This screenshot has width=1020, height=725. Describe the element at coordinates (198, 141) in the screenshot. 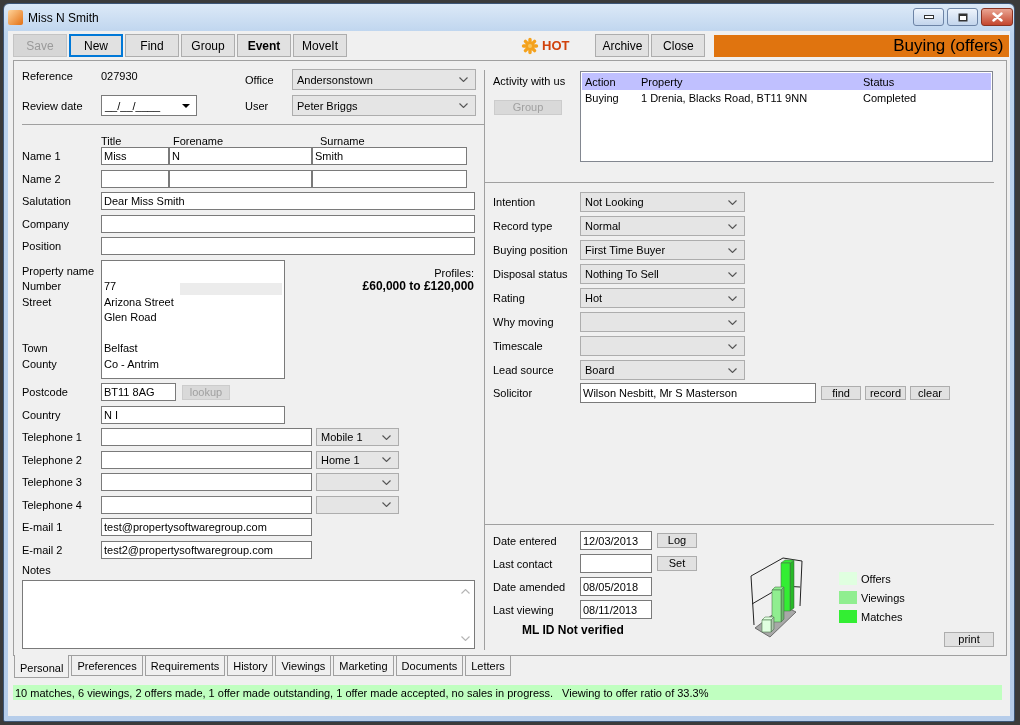

I see `column-header: Forename` at that location.